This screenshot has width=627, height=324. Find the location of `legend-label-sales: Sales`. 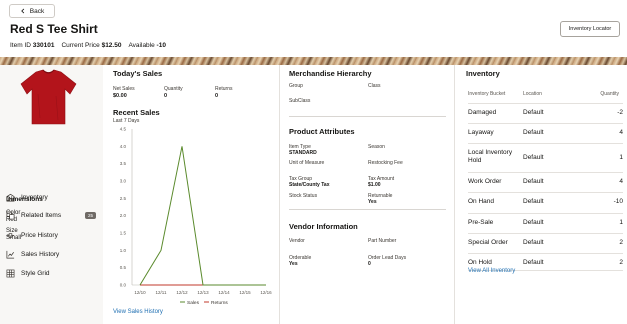

legend-label-sales: Sales is located at coordinates (193, 303).